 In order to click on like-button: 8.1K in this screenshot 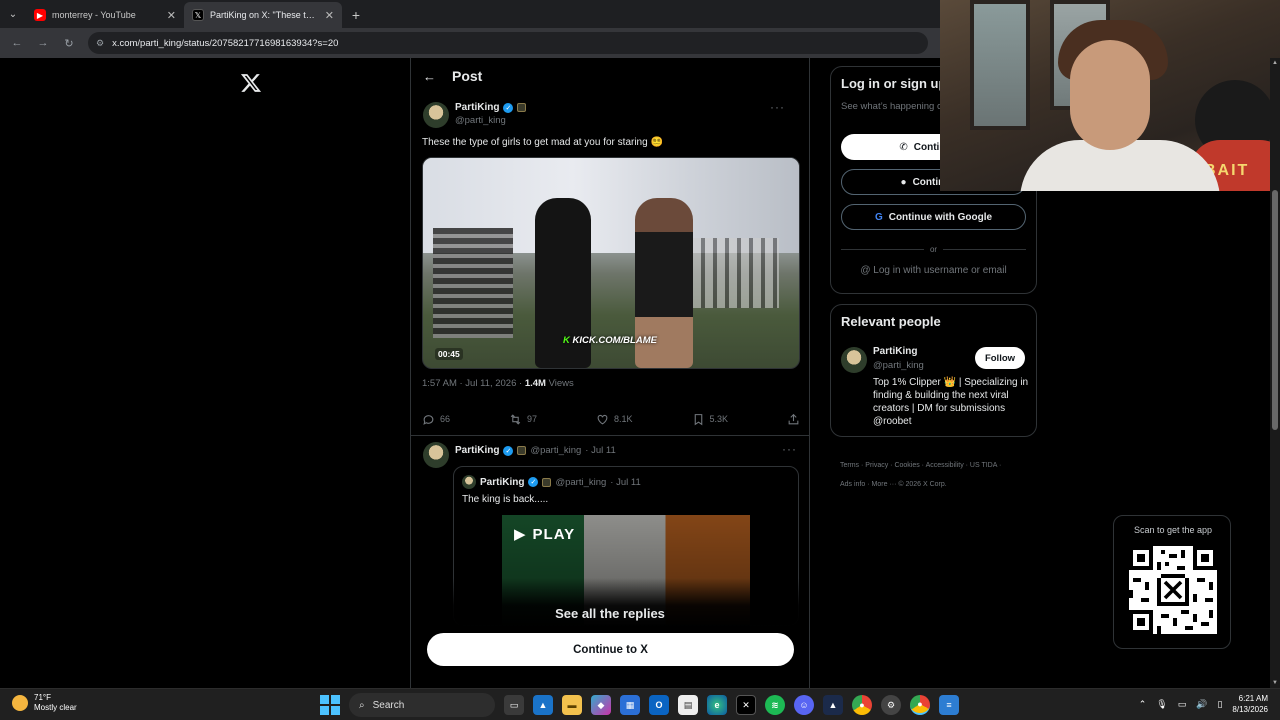, I will do `click(614, 419)`.